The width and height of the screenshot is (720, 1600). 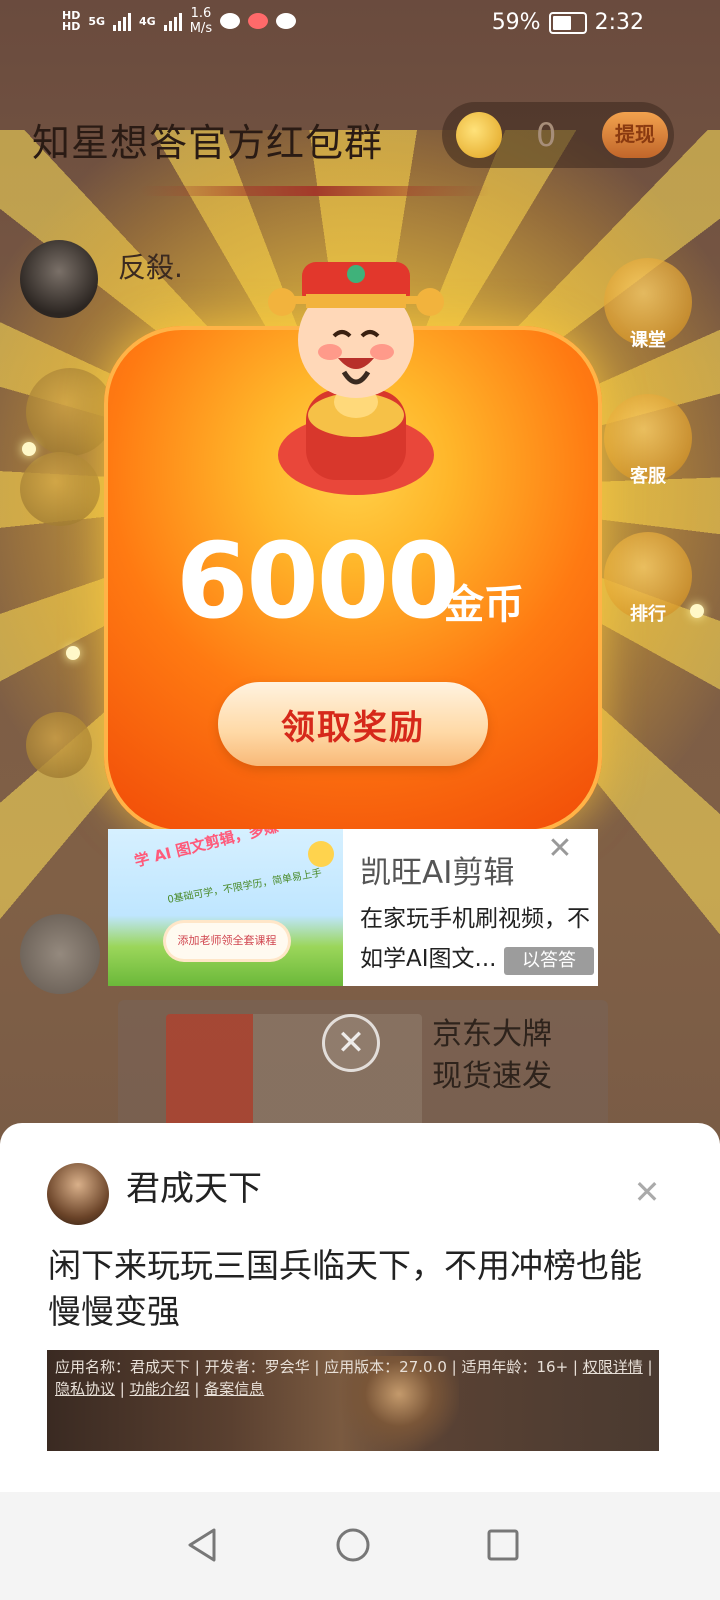 What do you see at coordinates (360, 24) in the screenshot?
I see `status-bar: HD HD 5G 4G 1.6 M/s 59% 2:32` at bounding box center [360, 24].